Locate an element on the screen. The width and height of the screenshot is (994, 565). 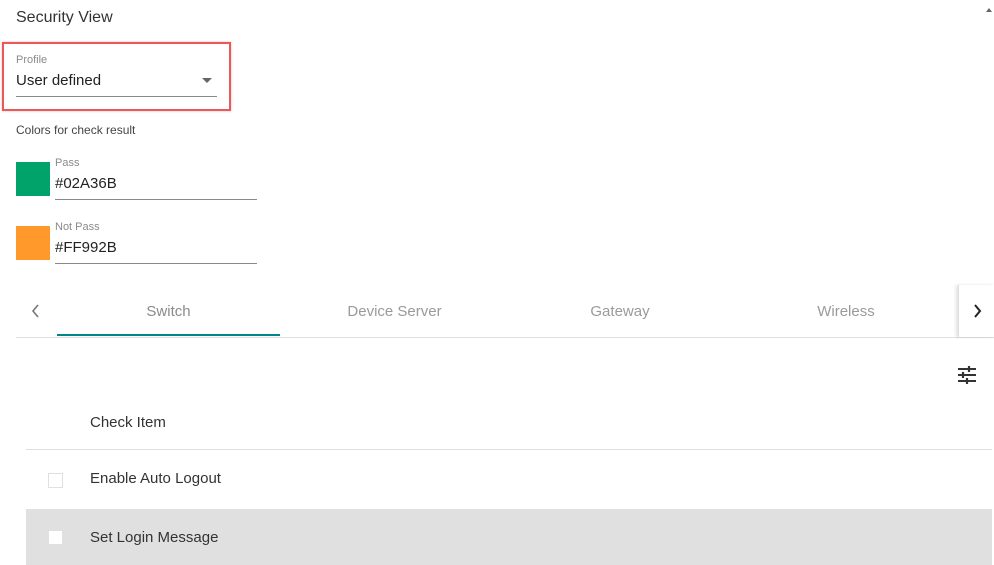
column-header-check-item: Check Item is located at coordinates (128, 422).